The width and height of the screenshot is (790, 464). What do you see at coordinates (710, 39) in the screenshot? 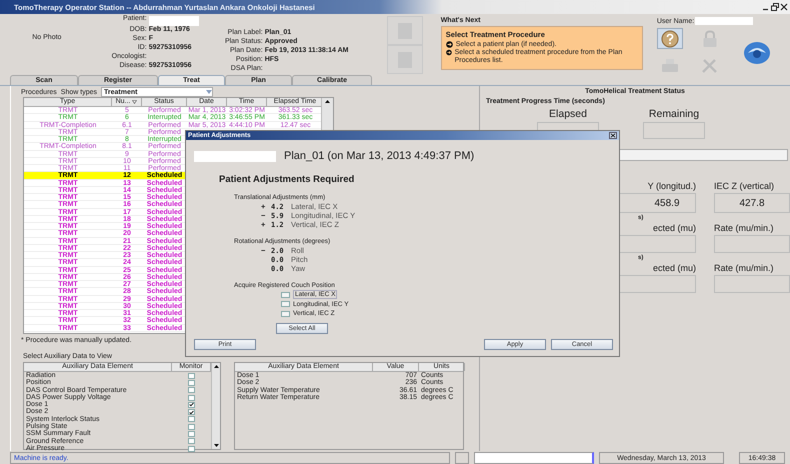
I see `lock-icon` at bounding box center [710, 39].